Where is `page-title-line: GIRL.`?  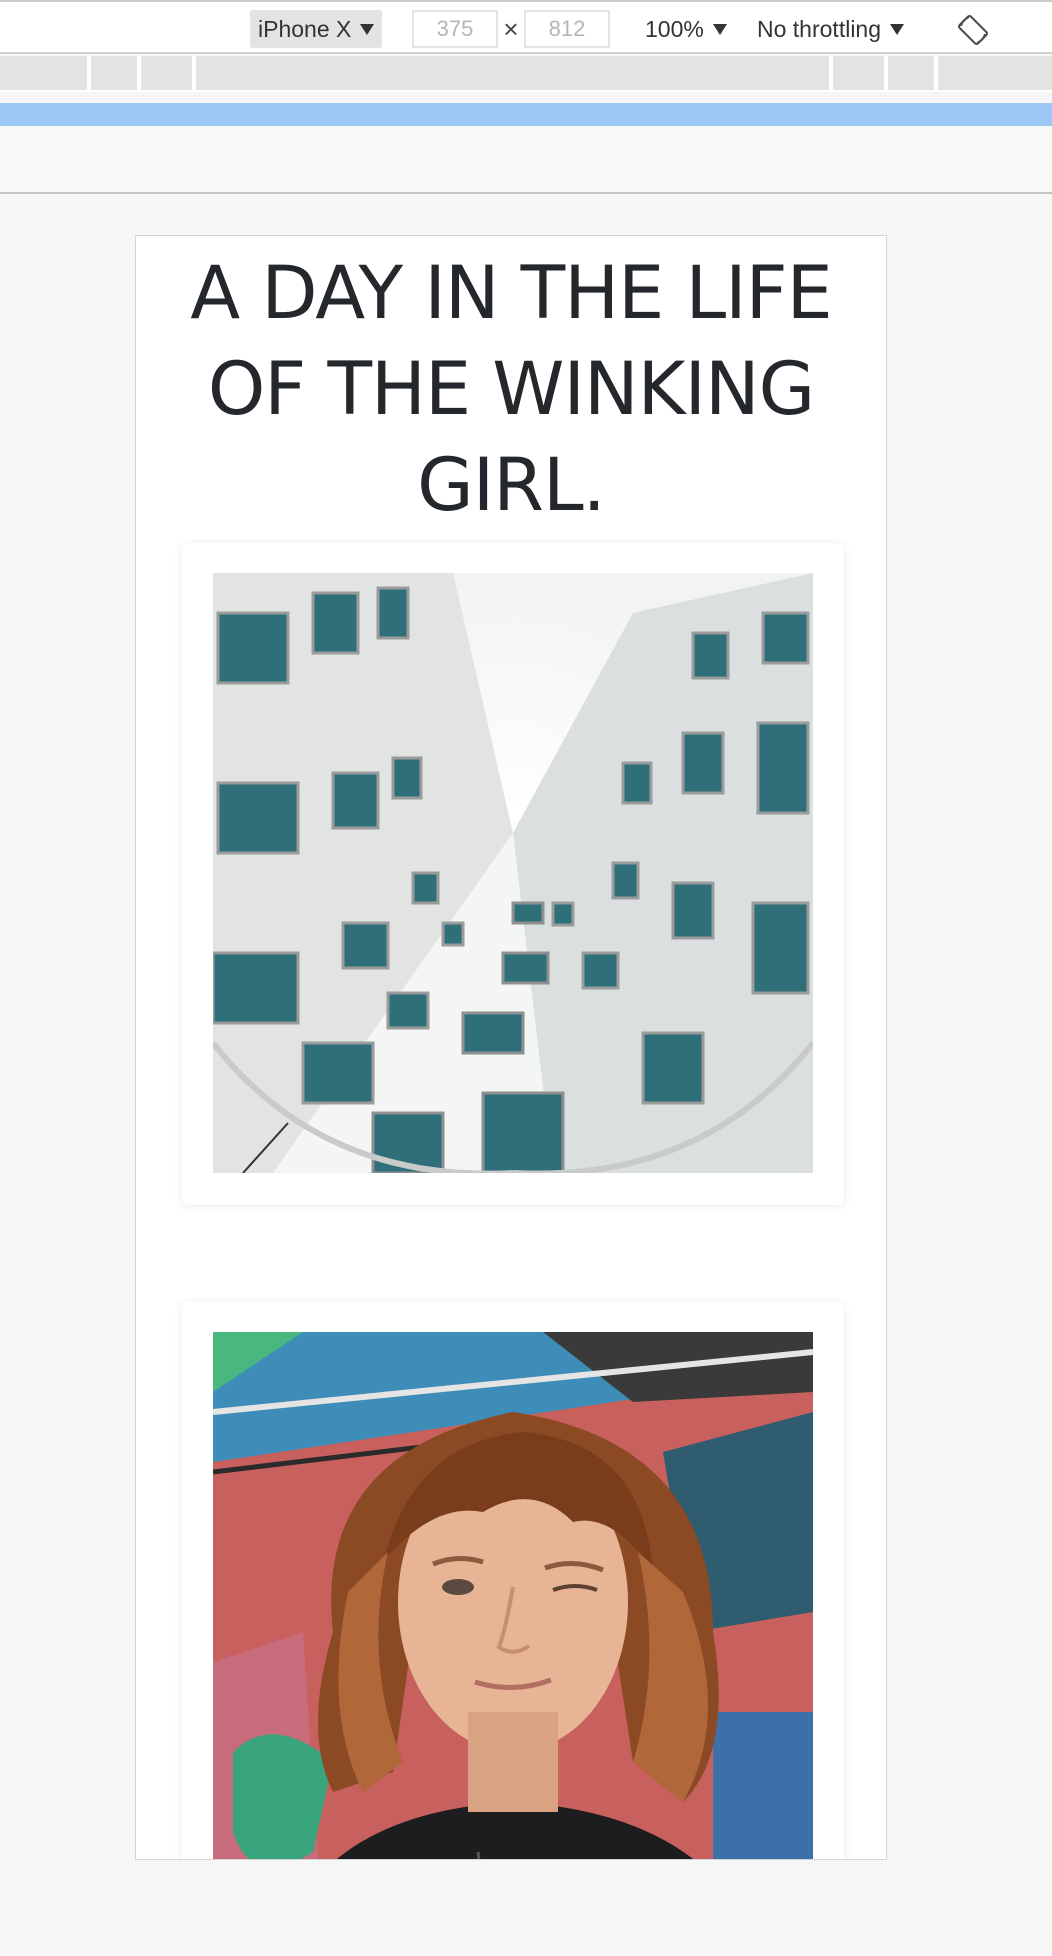
page-title-line: GIRL. is located at coordinates (511, 485).